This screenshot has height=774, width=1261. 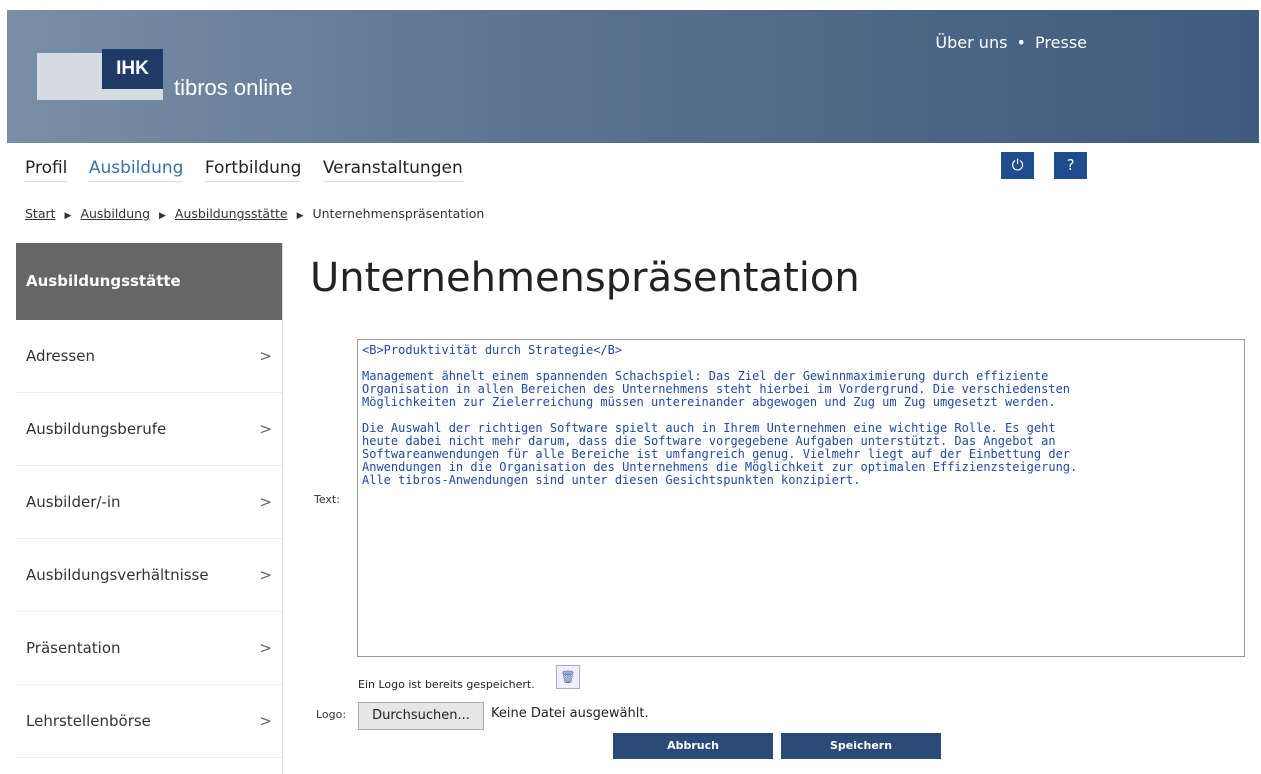 I want to click on sidebar-item-lehrstellenboerse: Lehrstellenbörse >, so click(x=149, y=721).